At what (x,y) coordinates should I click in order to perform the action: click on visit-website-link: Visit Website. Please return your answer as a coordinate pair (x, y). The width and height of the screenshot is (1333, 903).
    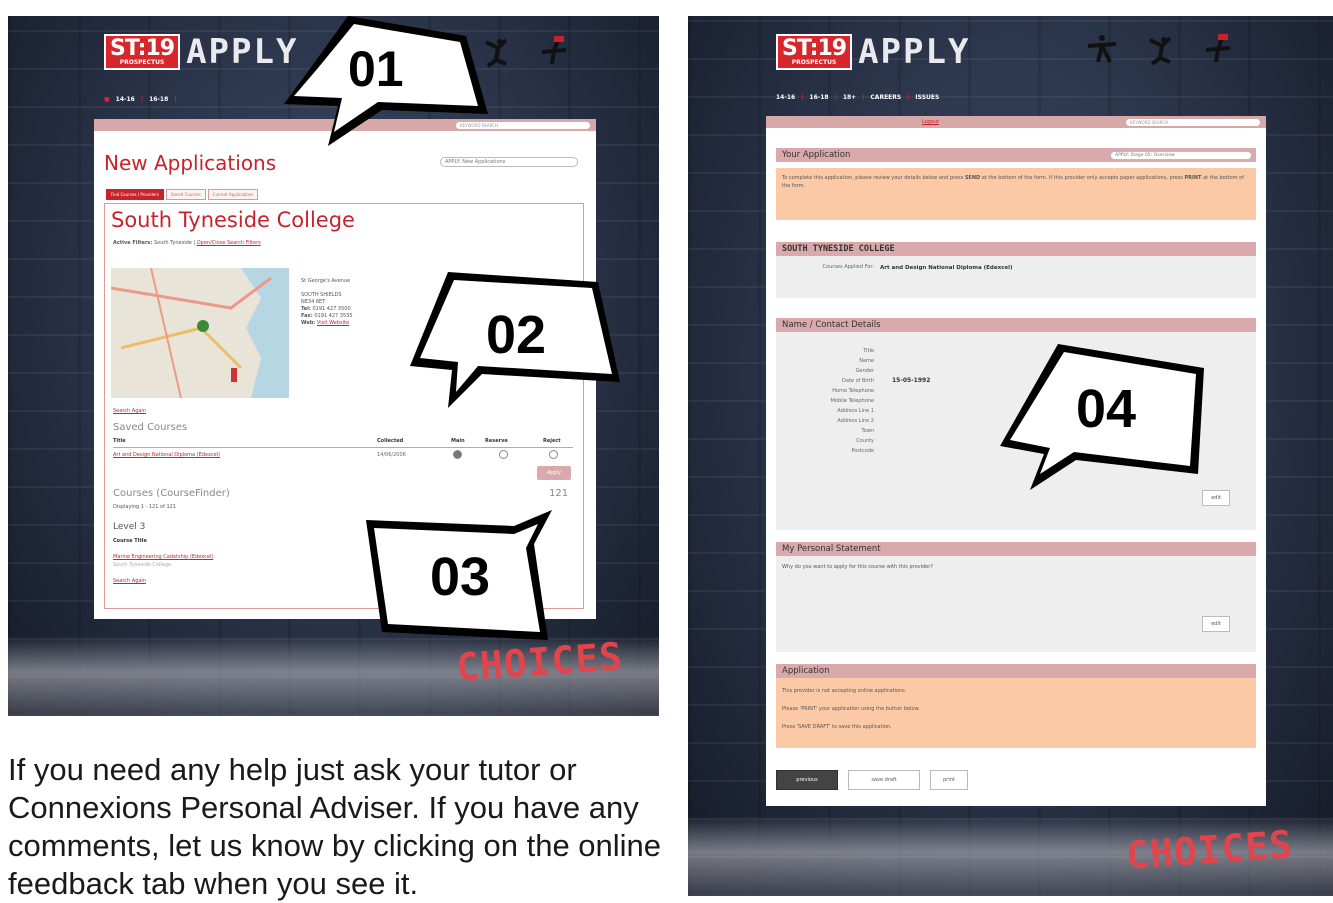
    Looking at the image, I should click on (333, 323).